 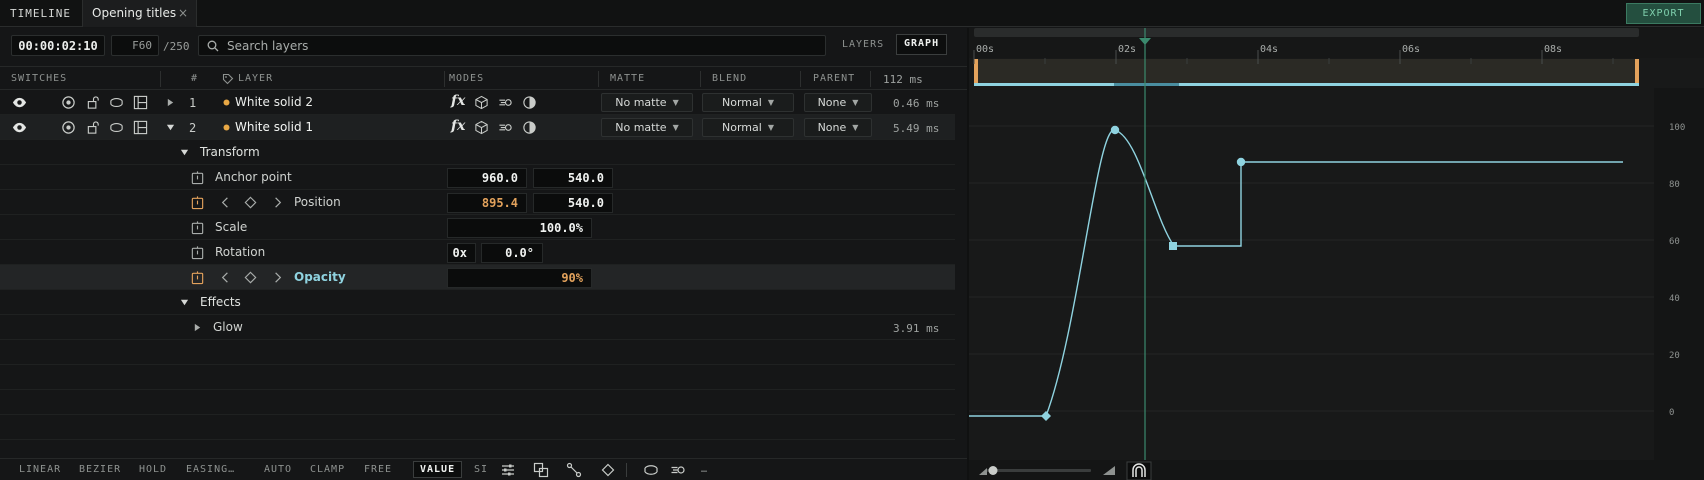 I want to click on scale-field: 100.0%, so click(x=519, y=228).